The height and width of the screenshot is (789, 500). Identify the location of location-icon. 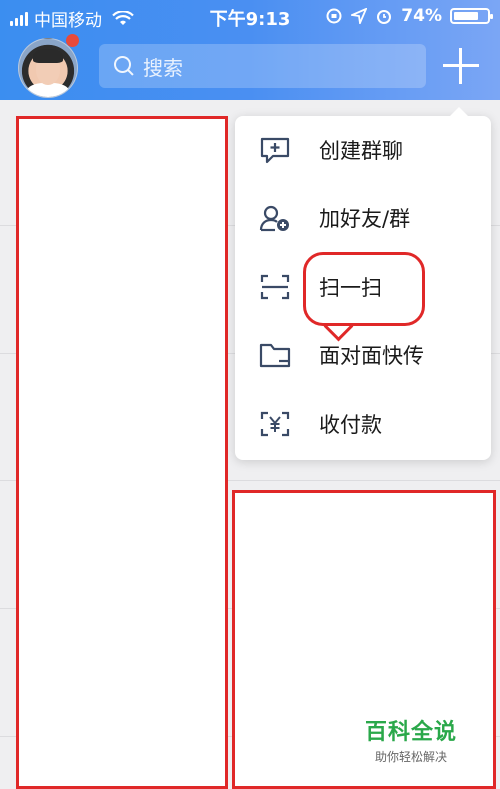
(359, 16).